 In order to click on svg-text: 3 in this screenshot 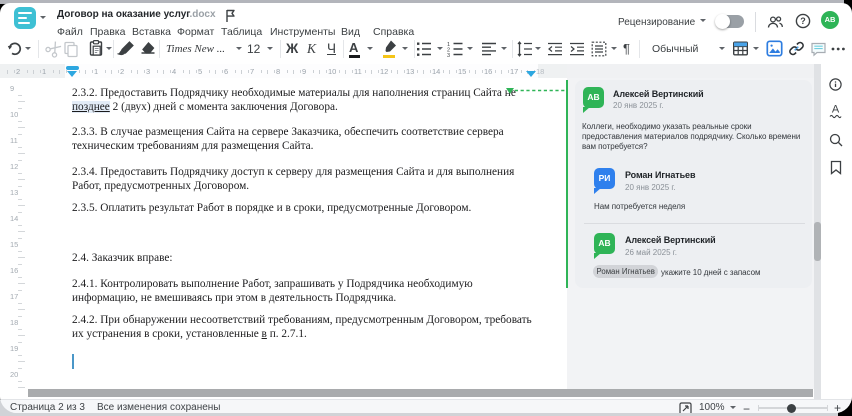, I will do `click(448, 55)`.